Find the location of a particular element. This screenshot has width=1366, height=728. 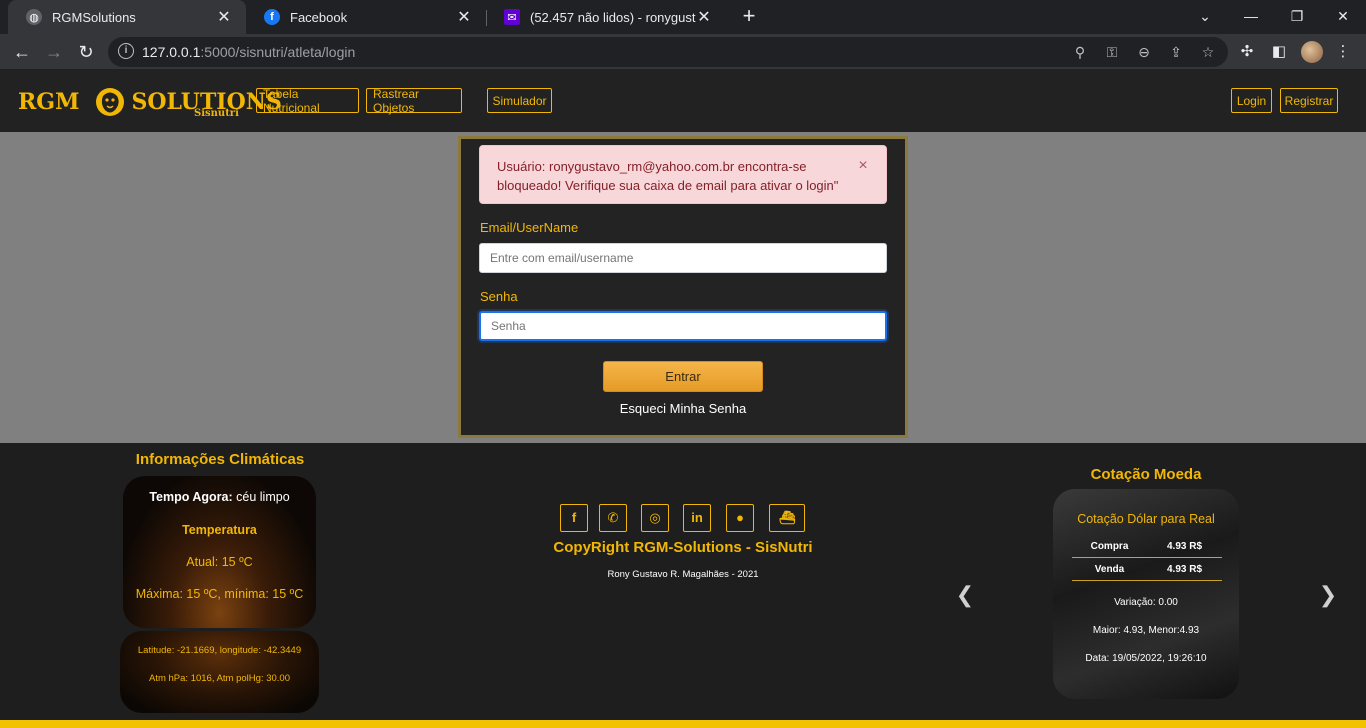

variacao-text: Variação: 0.00 is located at coordinates (1146, 602).